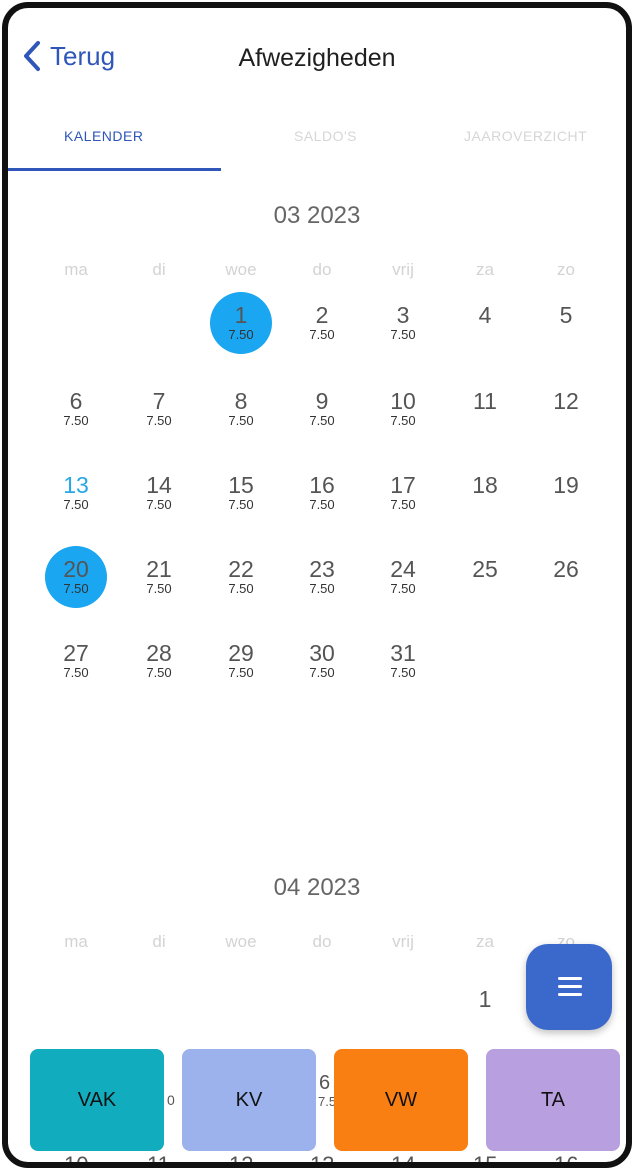 The image size is (636, 1172). I want to click on calendar-day: 14 7.50, so click(159, 492).